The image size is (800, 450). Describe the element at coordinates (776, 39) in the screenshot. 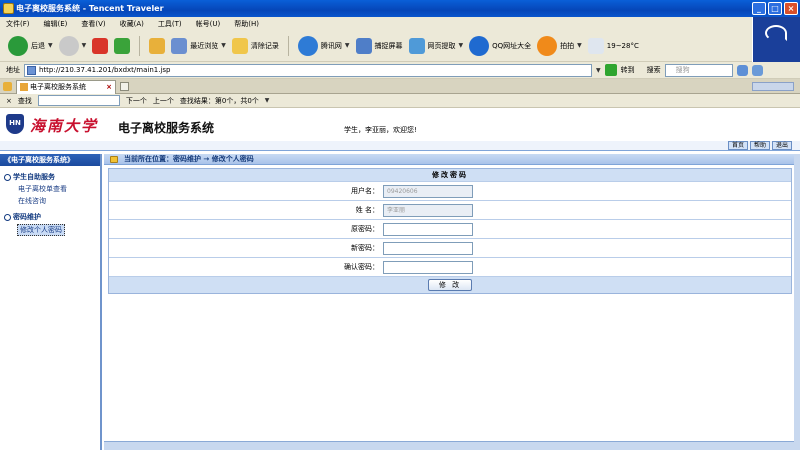

I see `browser-logo` at that location.